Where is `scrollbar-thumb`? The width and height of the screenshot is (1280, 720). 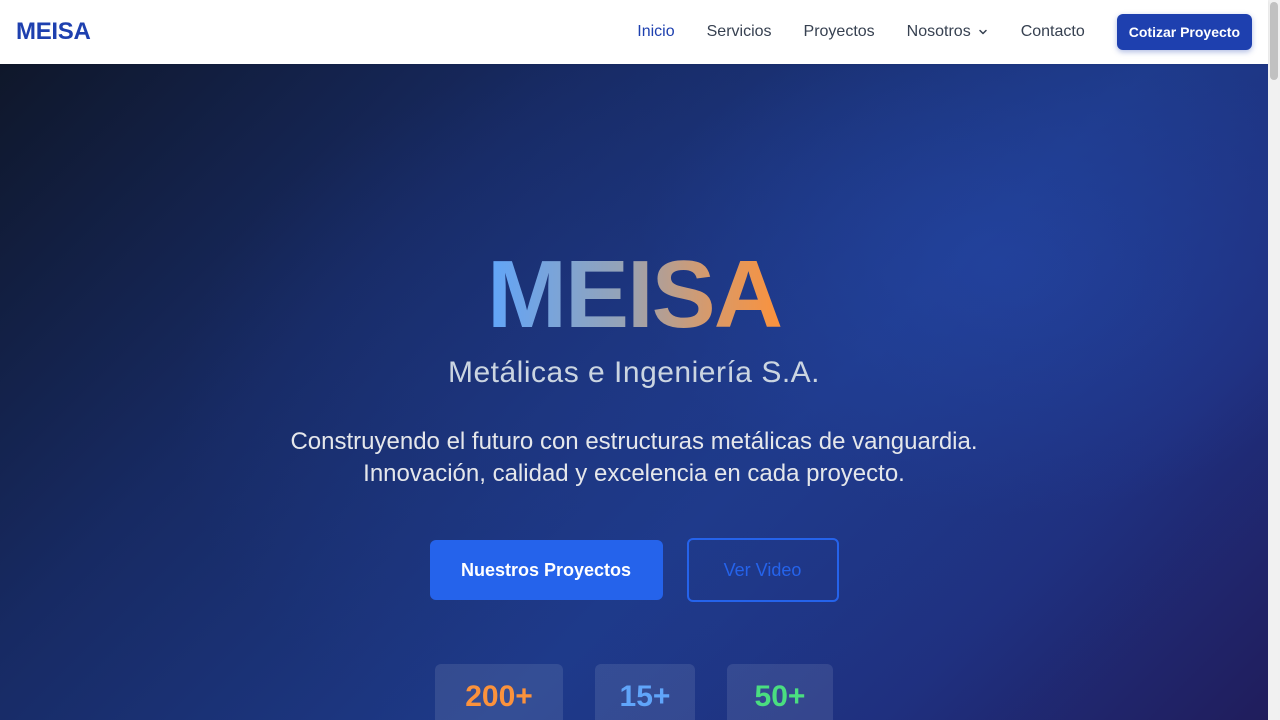 scrollbar-thumb is located at coordinates (1274, 41).